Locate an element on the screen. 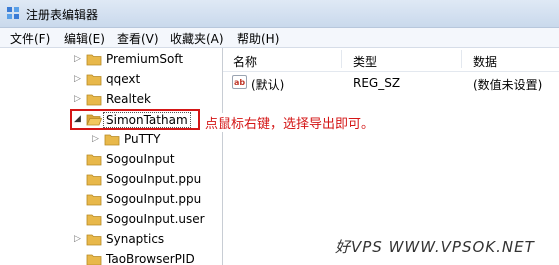  tree-item-realtek: ▷ Realtek is located at coordinates (111, 99).